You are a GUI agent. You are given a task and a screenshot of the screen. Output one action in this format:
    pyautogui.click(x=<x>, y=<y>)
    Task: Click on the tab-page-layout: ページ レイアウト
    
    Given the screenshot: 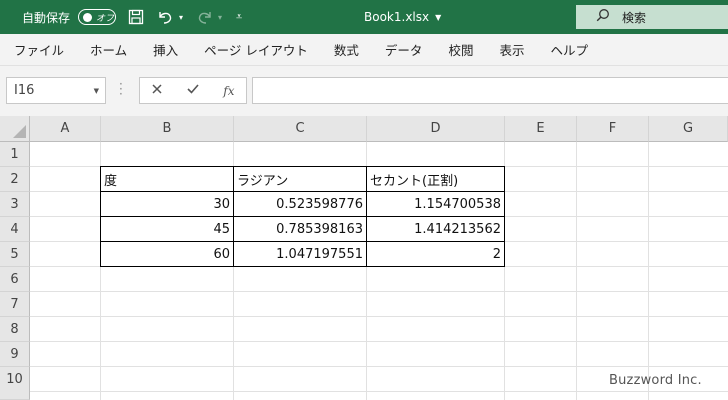 What is the action you would take?
    pyautogui.click(x=256, y=49)
    